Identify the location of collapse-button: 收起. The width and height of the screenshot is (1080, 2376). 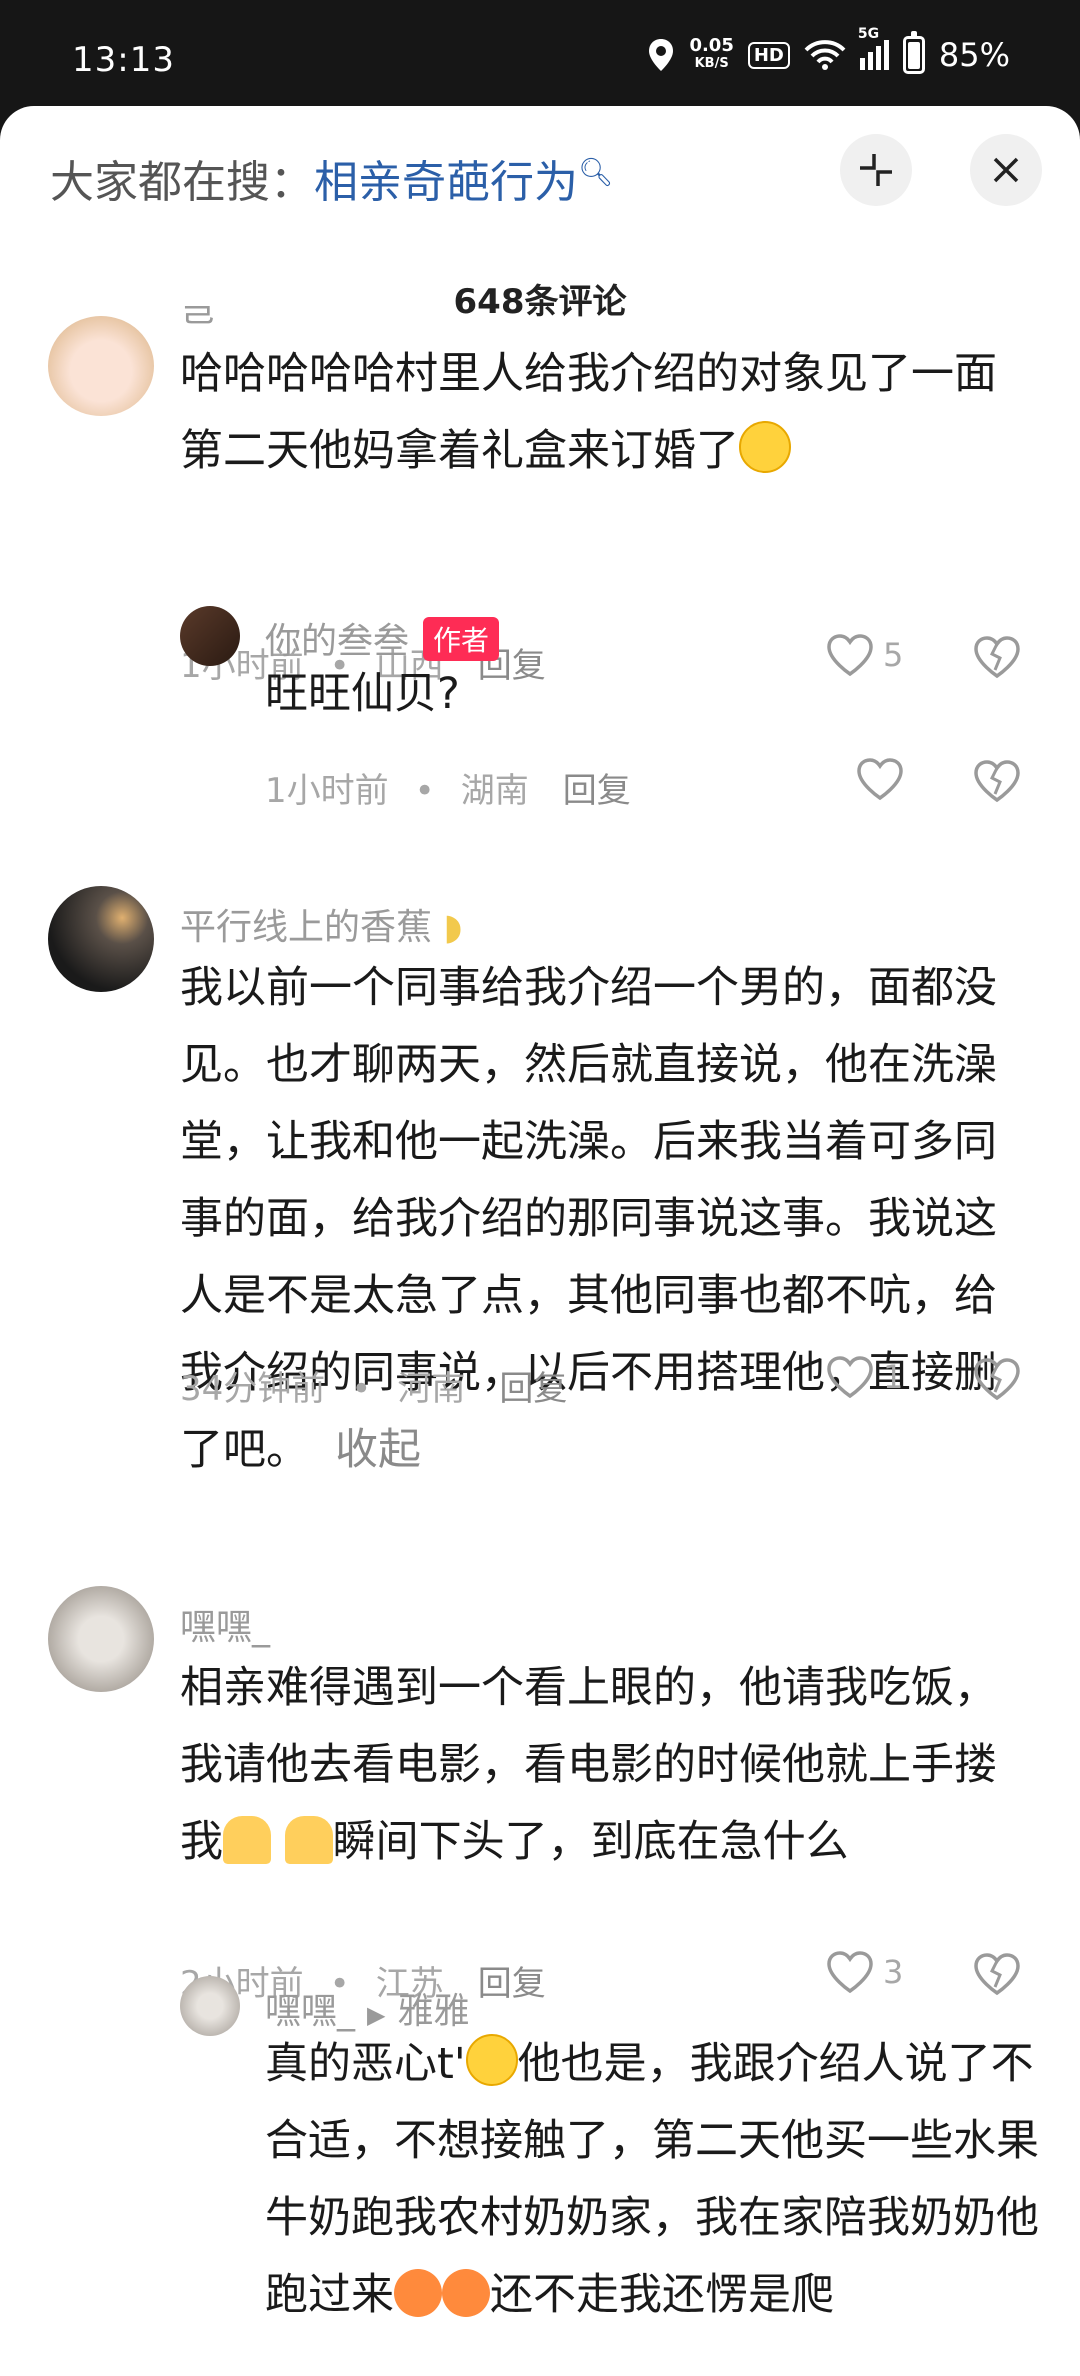
(378, 1450).